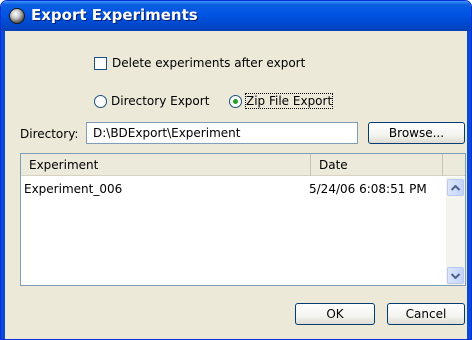  What do you see at coordinates (454, 165) in the screenshot?
I see `column-header-filler` at bounding box center [454, 165].